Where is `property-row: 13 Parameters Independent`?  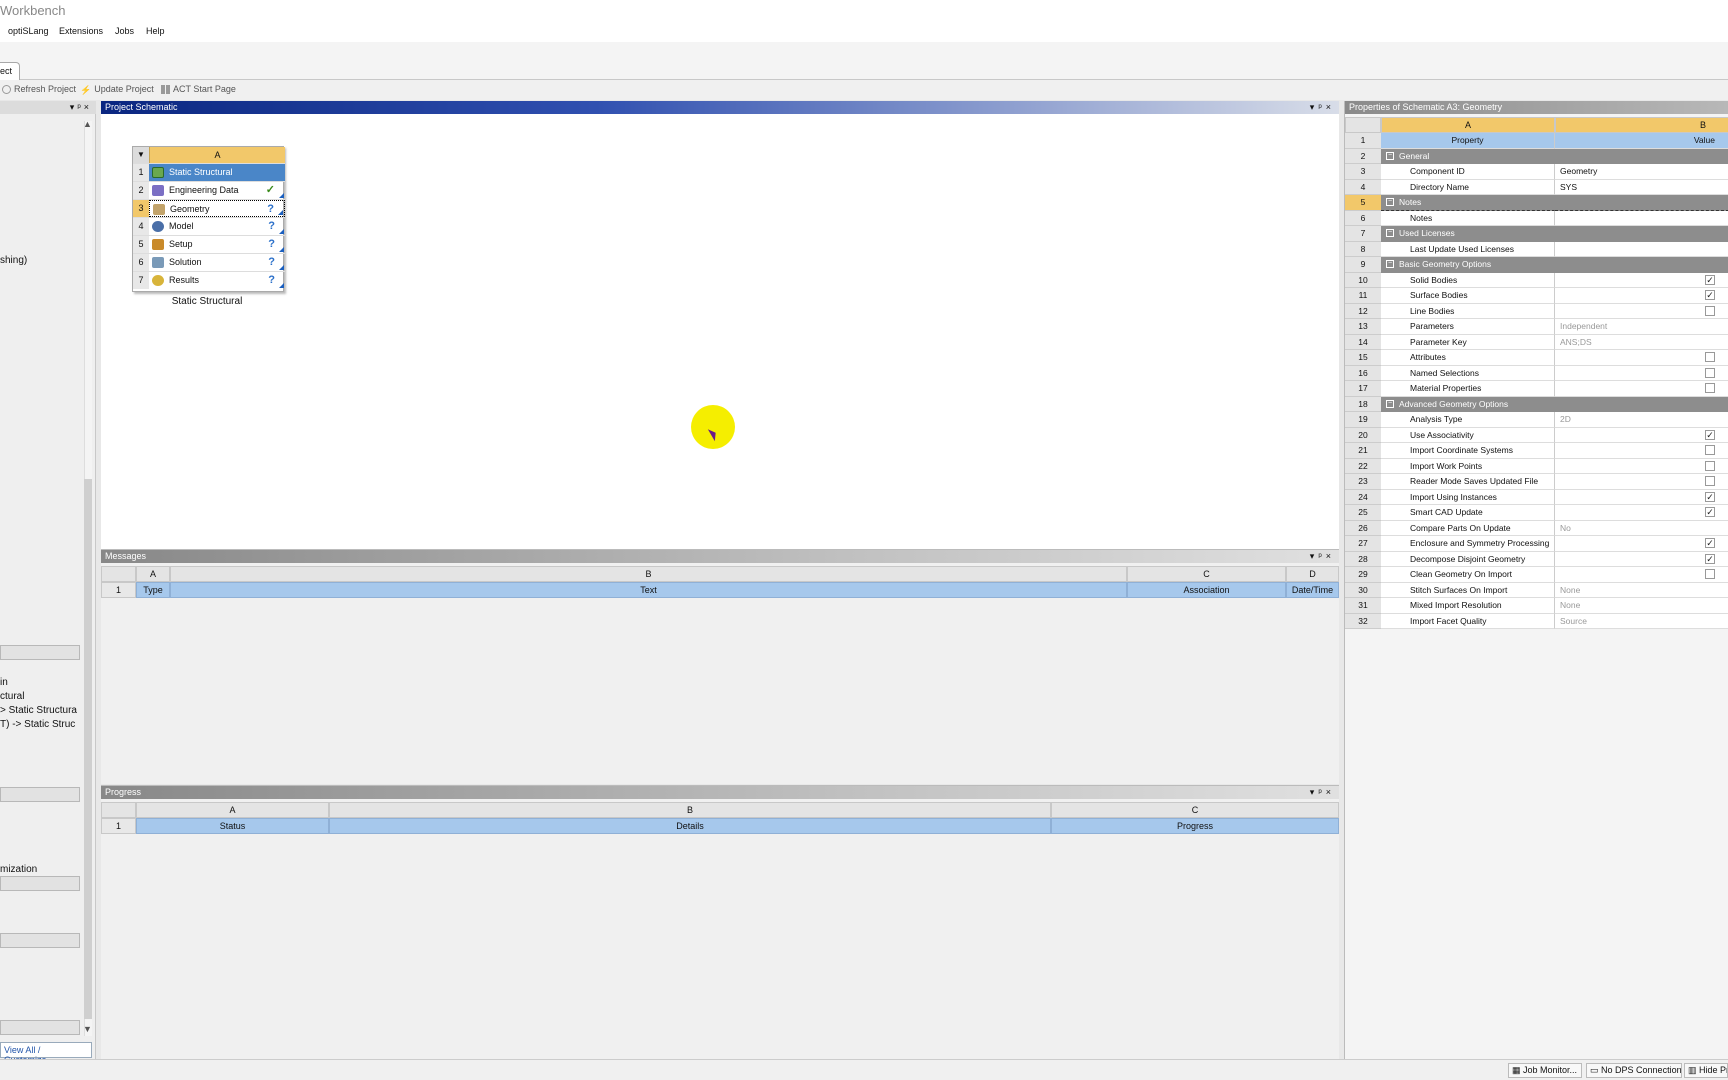 property-row: 13 Parameters Independent is located at coordinates (1536, 327).